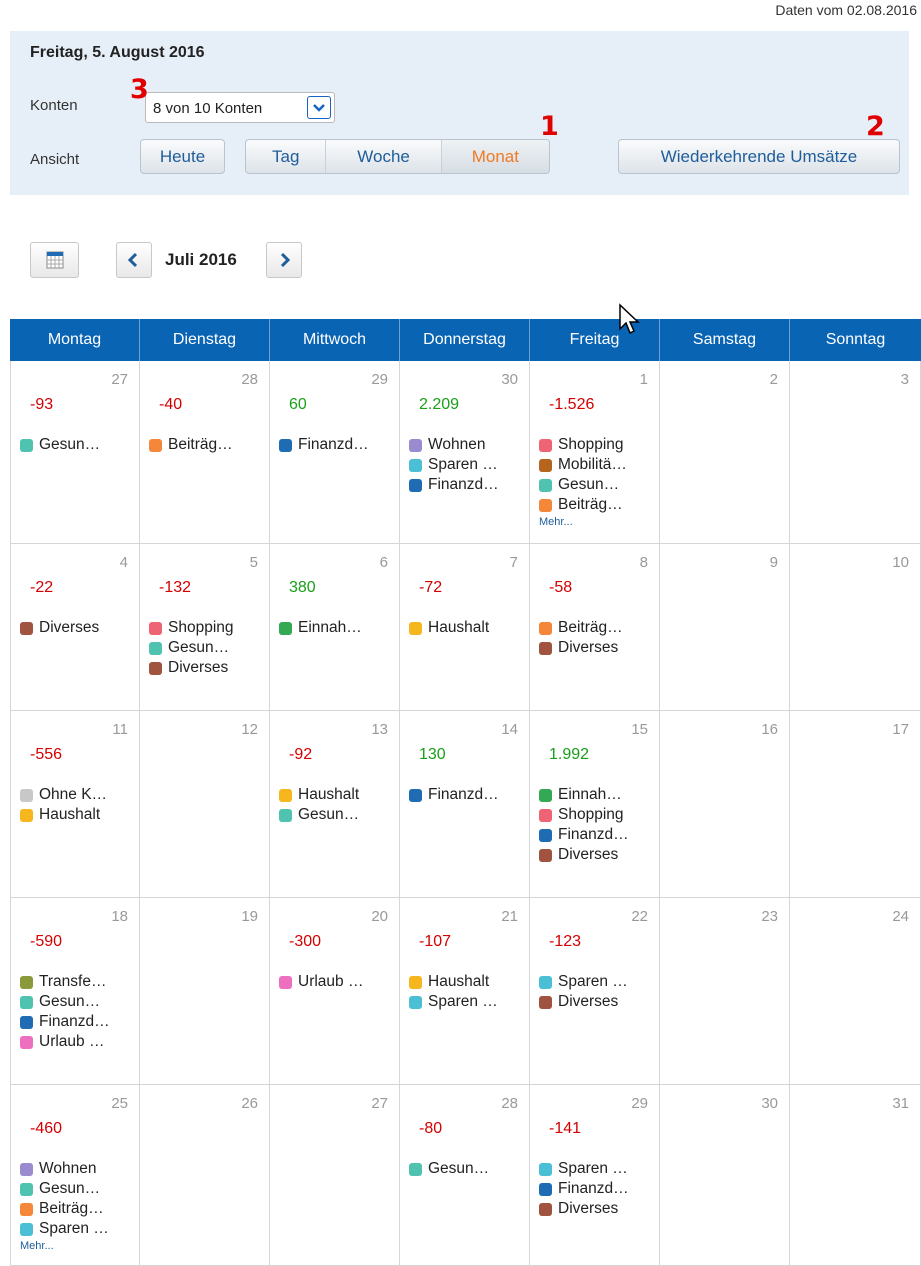 The width and height of the screenshot is (921, 1266). What do you see at coordinates (855, 1175) in the screenshot?
I see `calendar-day-cell: 31` at bounding box center [855, 1175].